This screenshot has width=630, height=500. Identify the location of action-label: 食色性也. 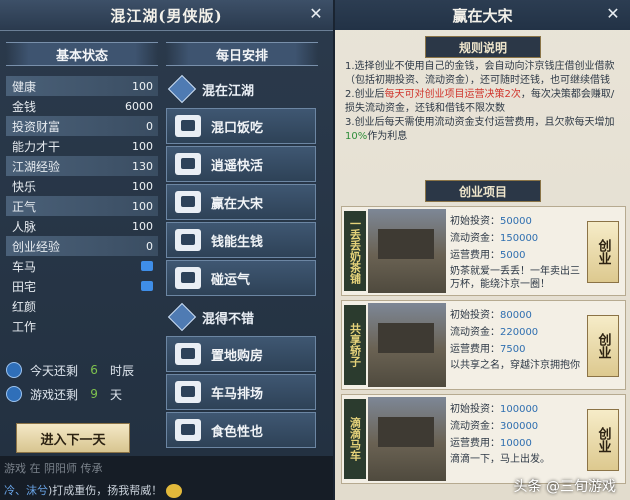
(237, 432).